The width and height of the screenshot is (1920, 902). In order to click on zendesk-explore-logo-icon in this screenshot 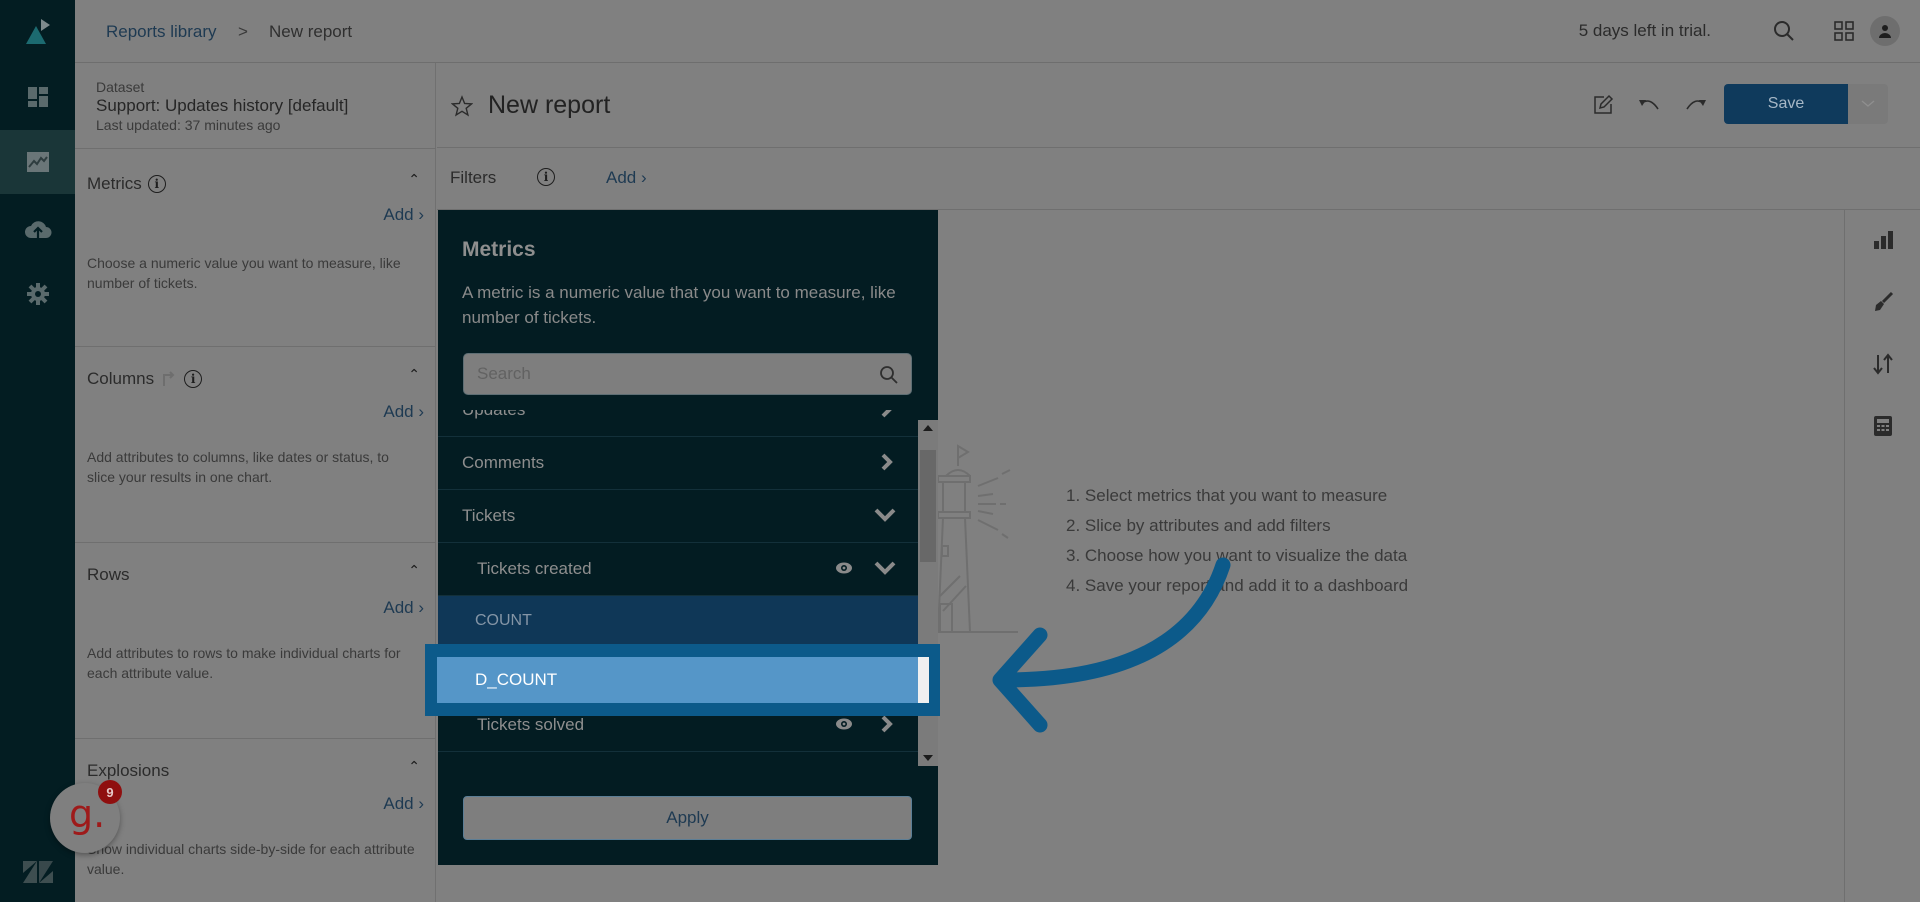, I will do `click(37, 31)`.